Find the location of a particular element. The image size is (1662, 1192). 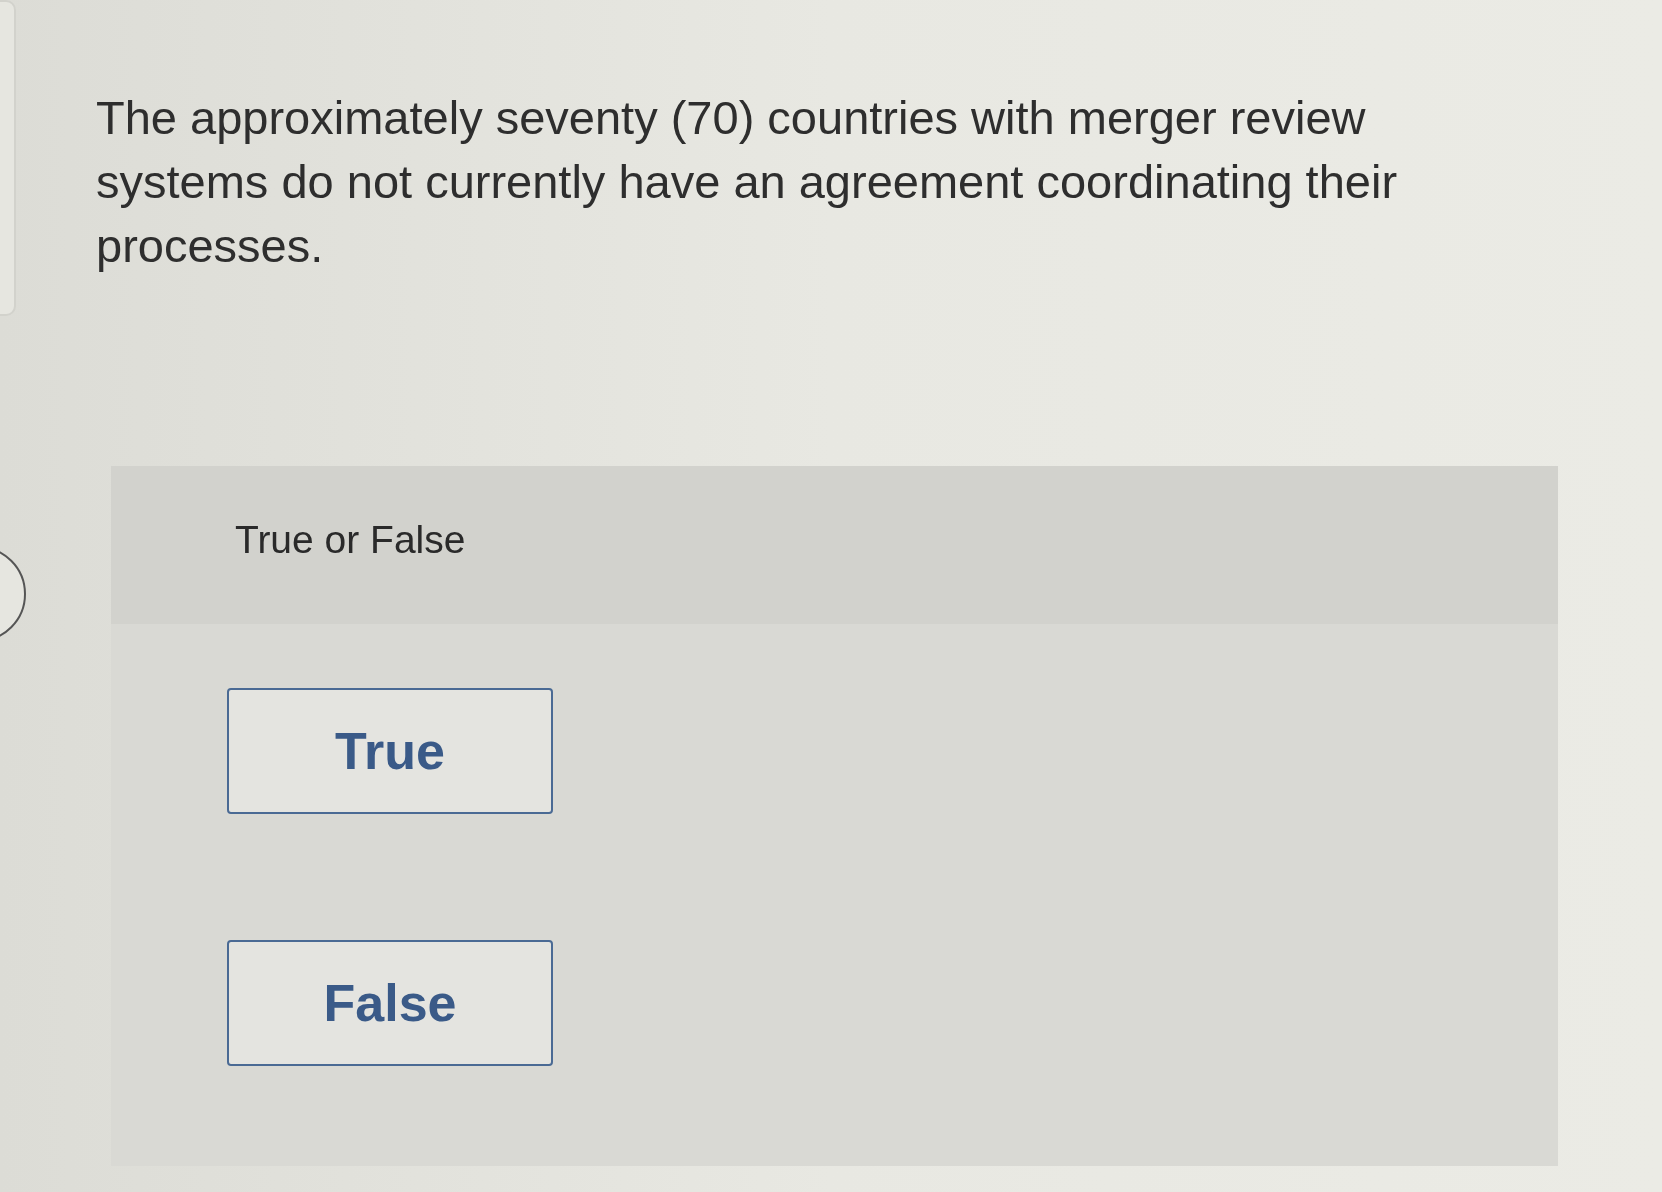

answer-option: False is located at coordinates (390, 1003).